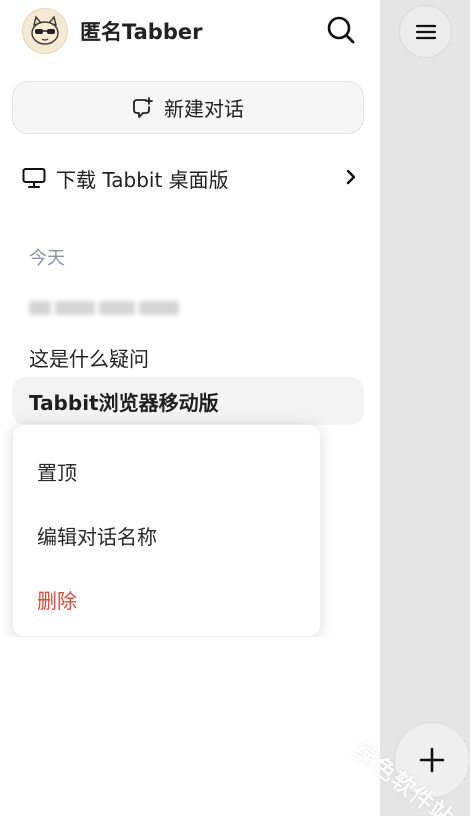  What do you see at coordinates (143, 107) in the screenshot?
I see `chat-add-icon` at bounding box center [143, 107].